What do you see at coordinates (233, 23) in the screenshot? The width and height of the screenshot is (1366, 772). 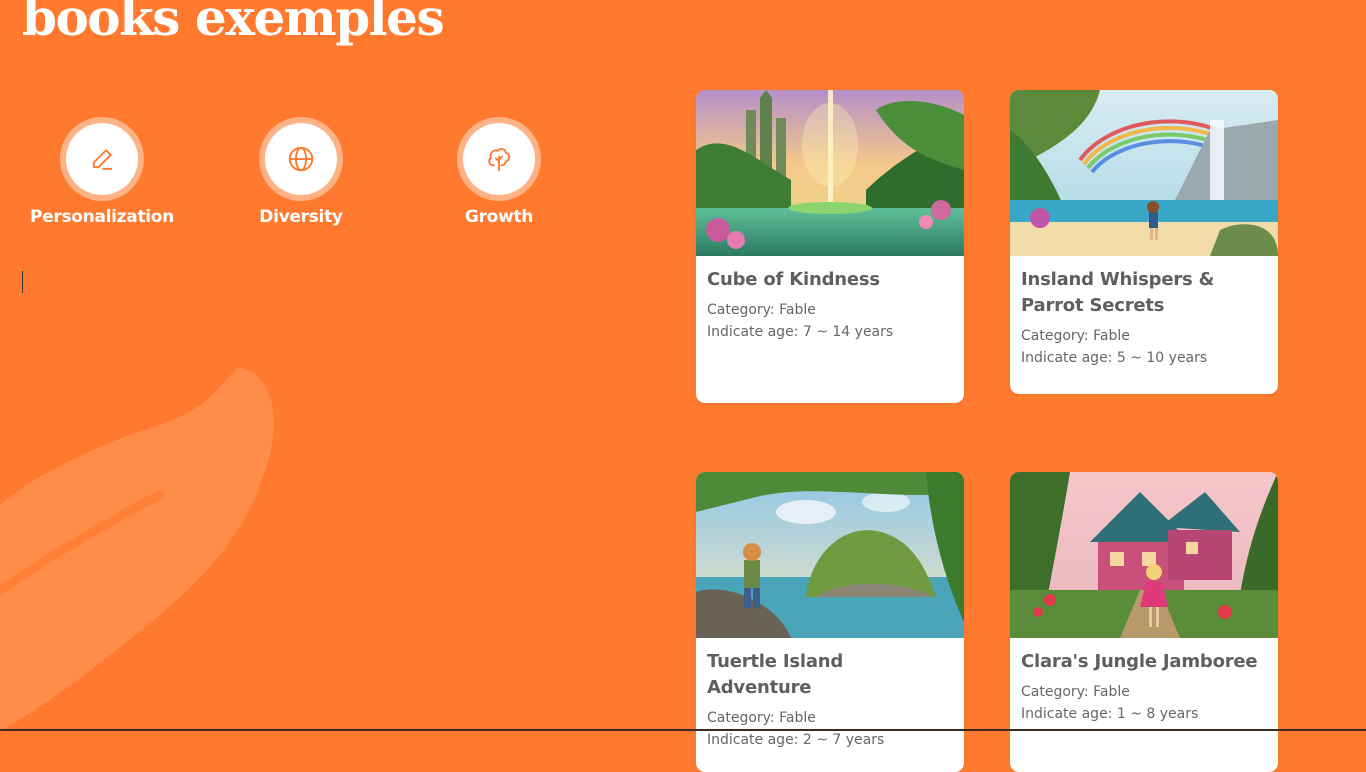 I see `page-title: books exemples` at bounding box center [233, 23].